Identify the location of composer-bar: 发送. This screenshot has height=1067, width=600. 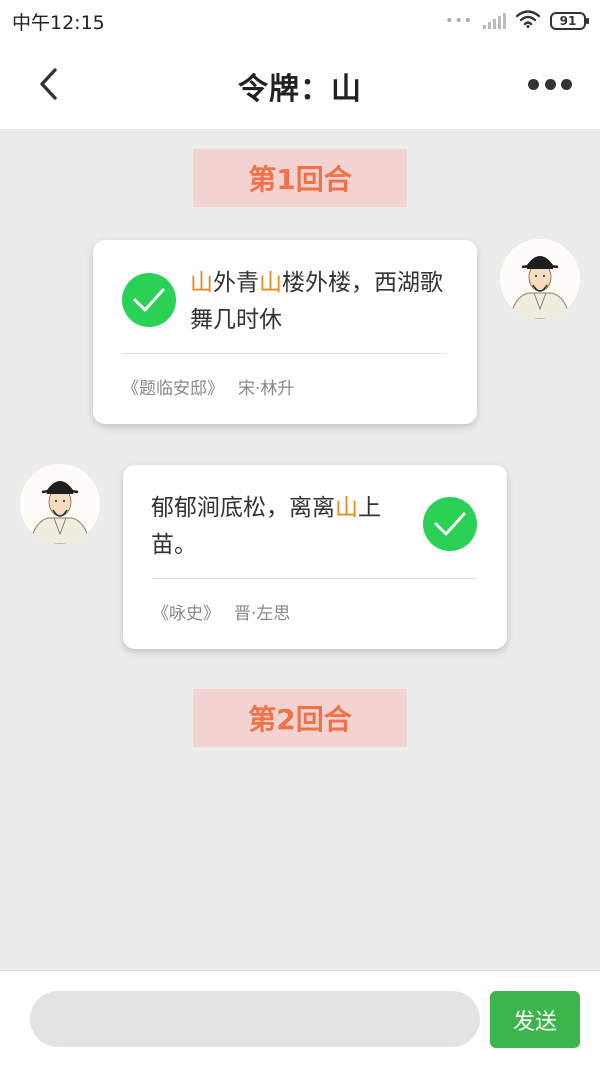
(300, 1018).